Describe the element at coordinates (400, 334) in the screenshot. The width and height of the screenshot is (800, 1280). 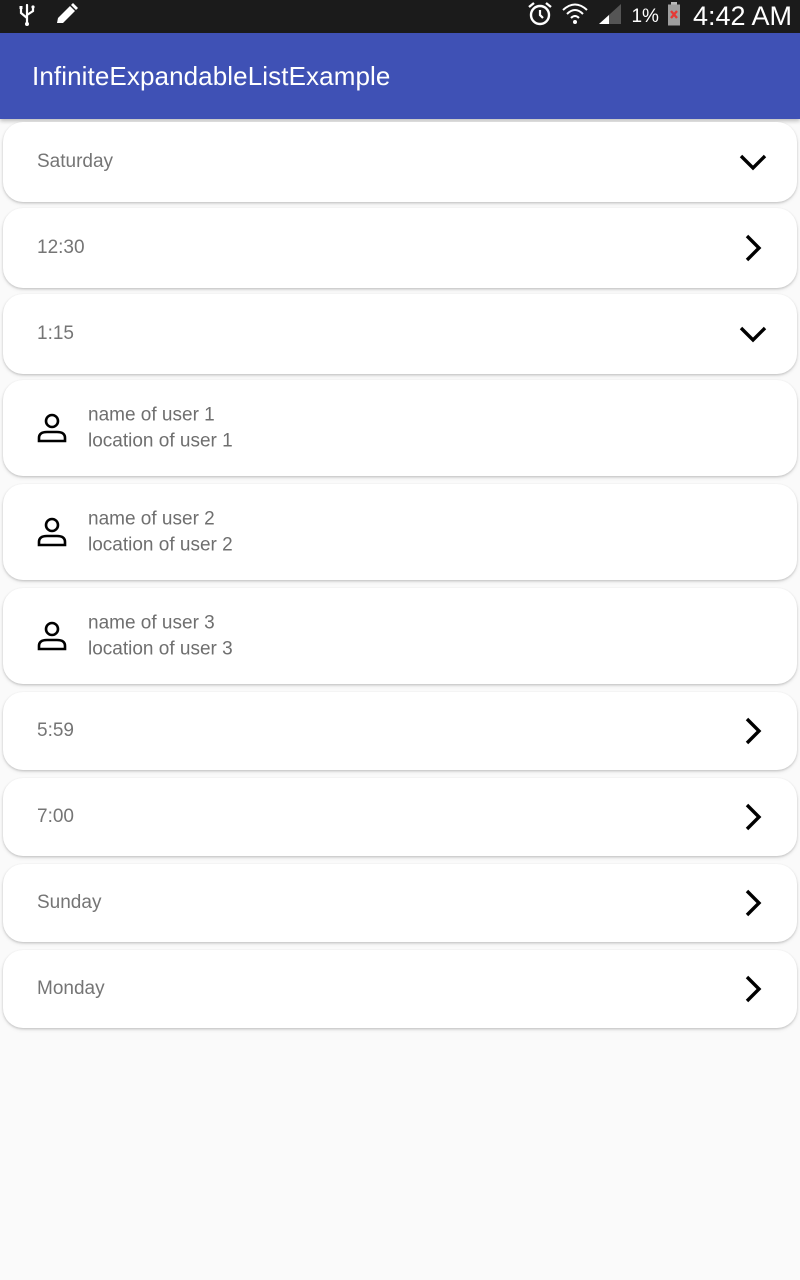
I see `group-item-1-15: 1:15` at that location.